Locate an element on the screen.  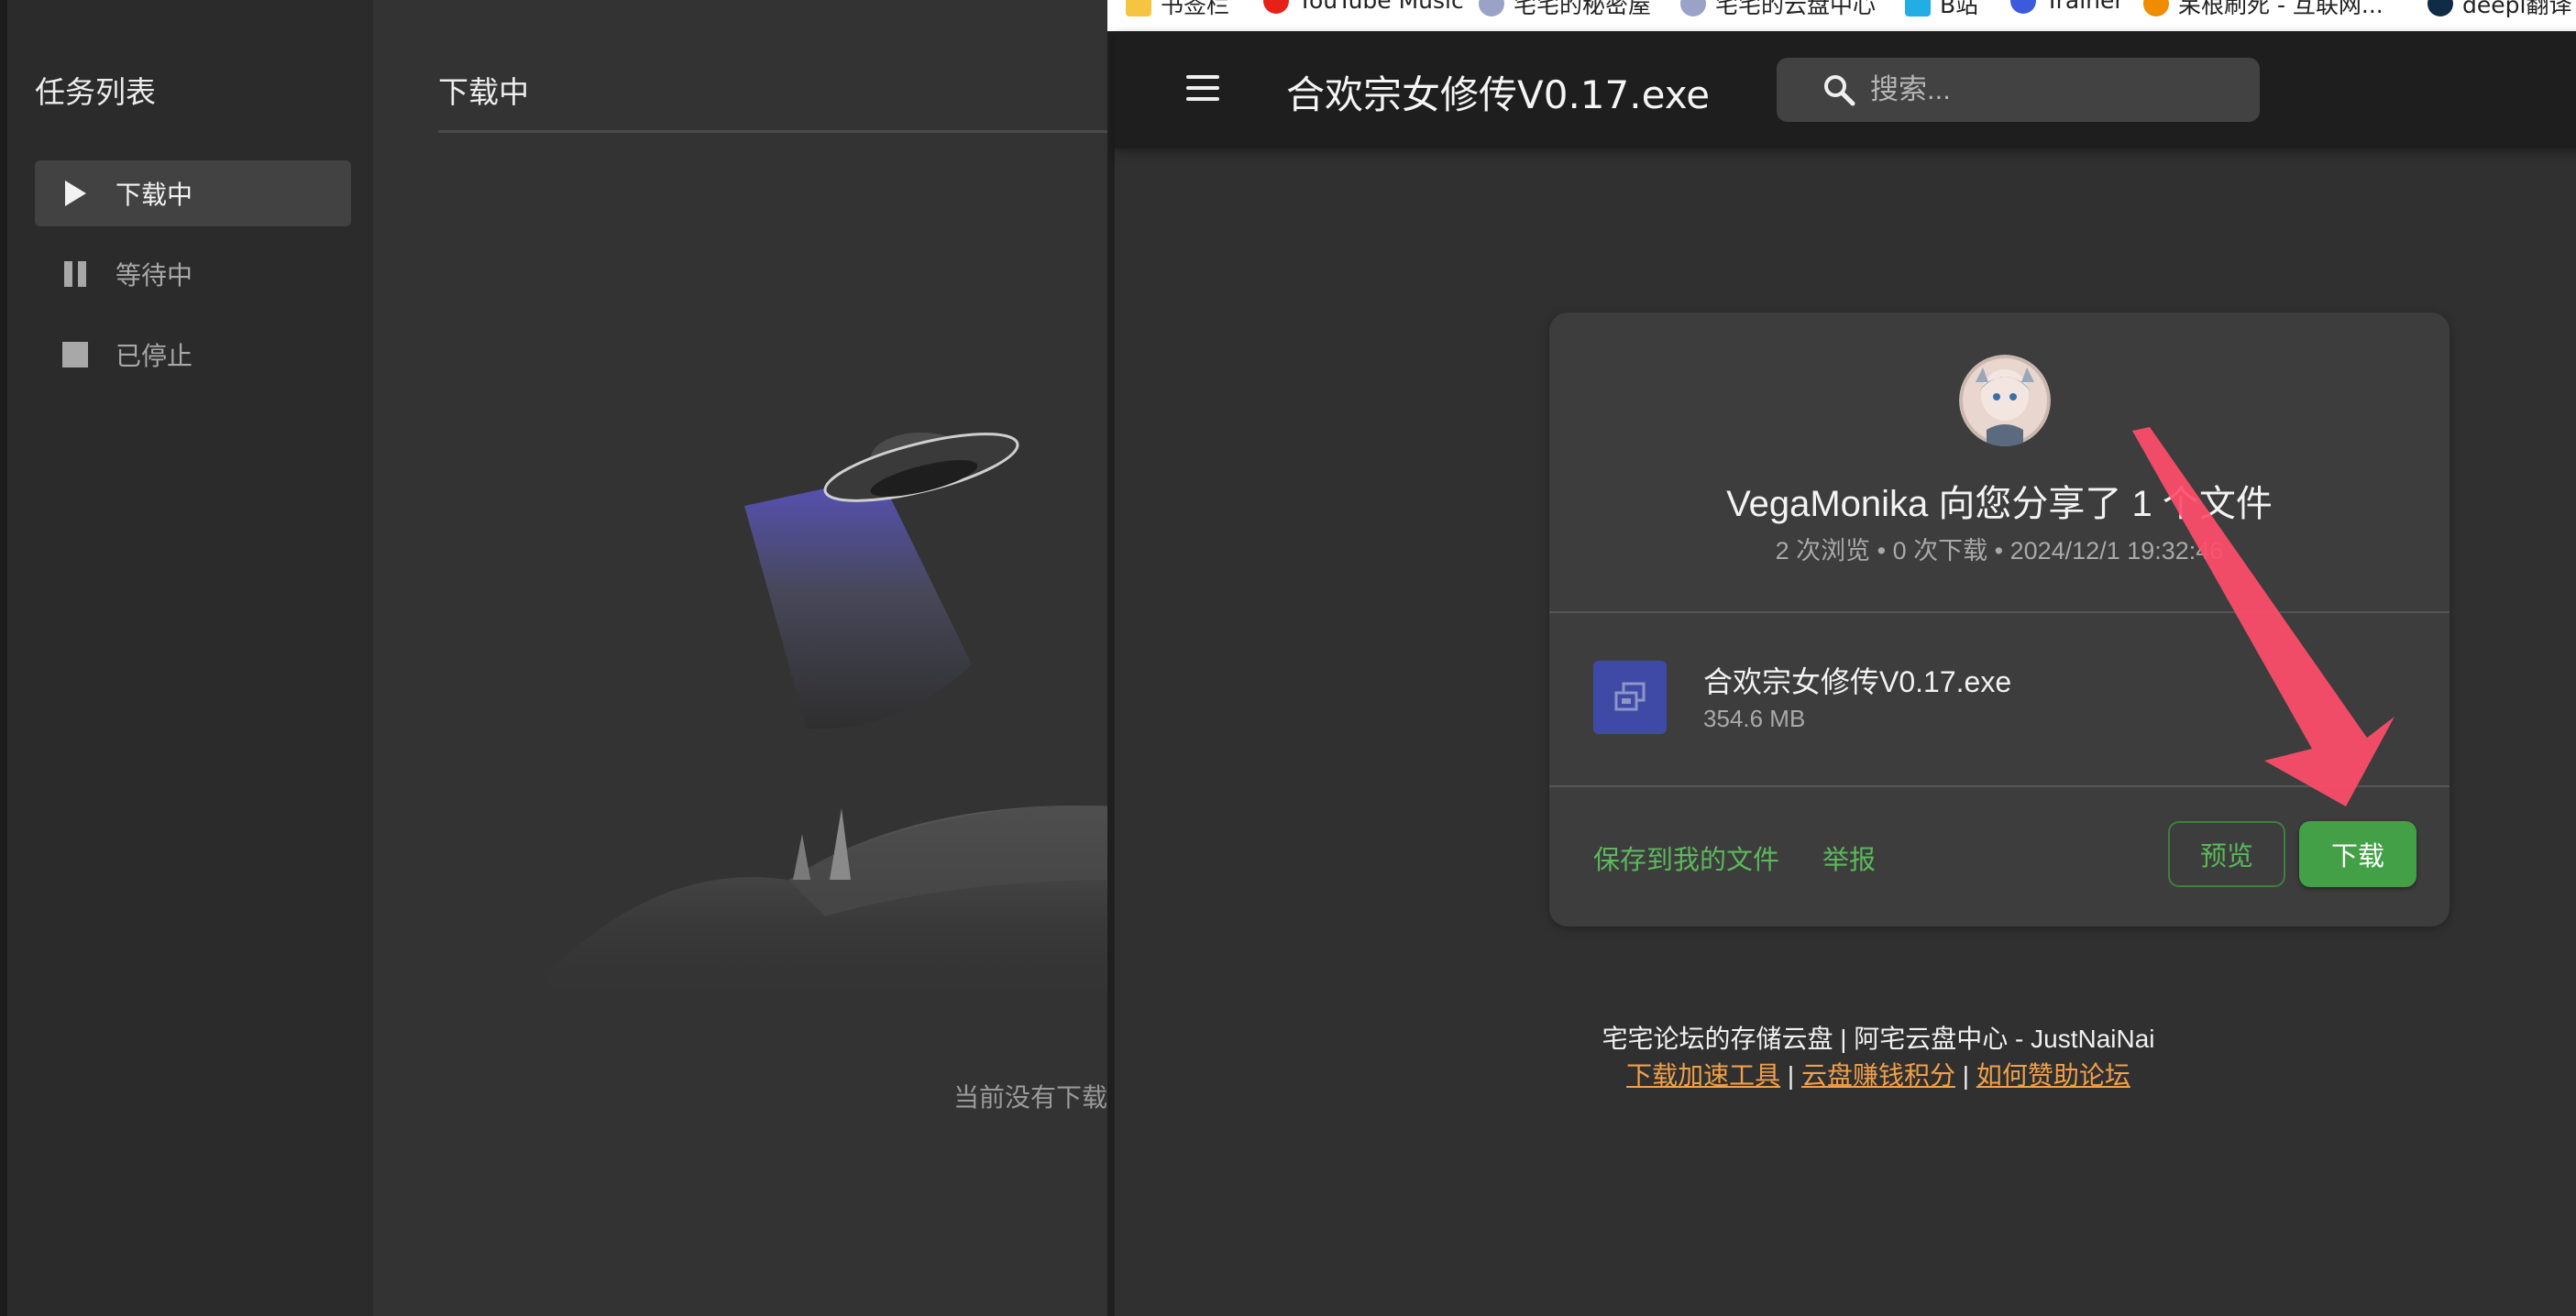
sidebar-title: 任务列表 is located at coordinates (95, 92).